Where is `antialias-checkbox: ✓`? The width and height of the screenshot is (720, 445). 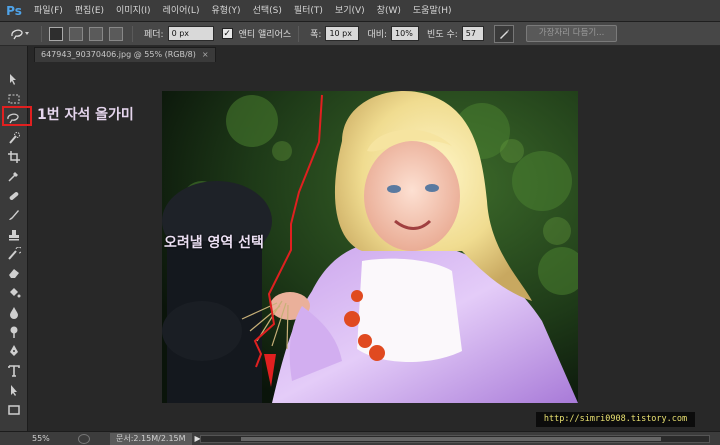
antialias-checkbox: ✓ is located at coordinates (227, 33).